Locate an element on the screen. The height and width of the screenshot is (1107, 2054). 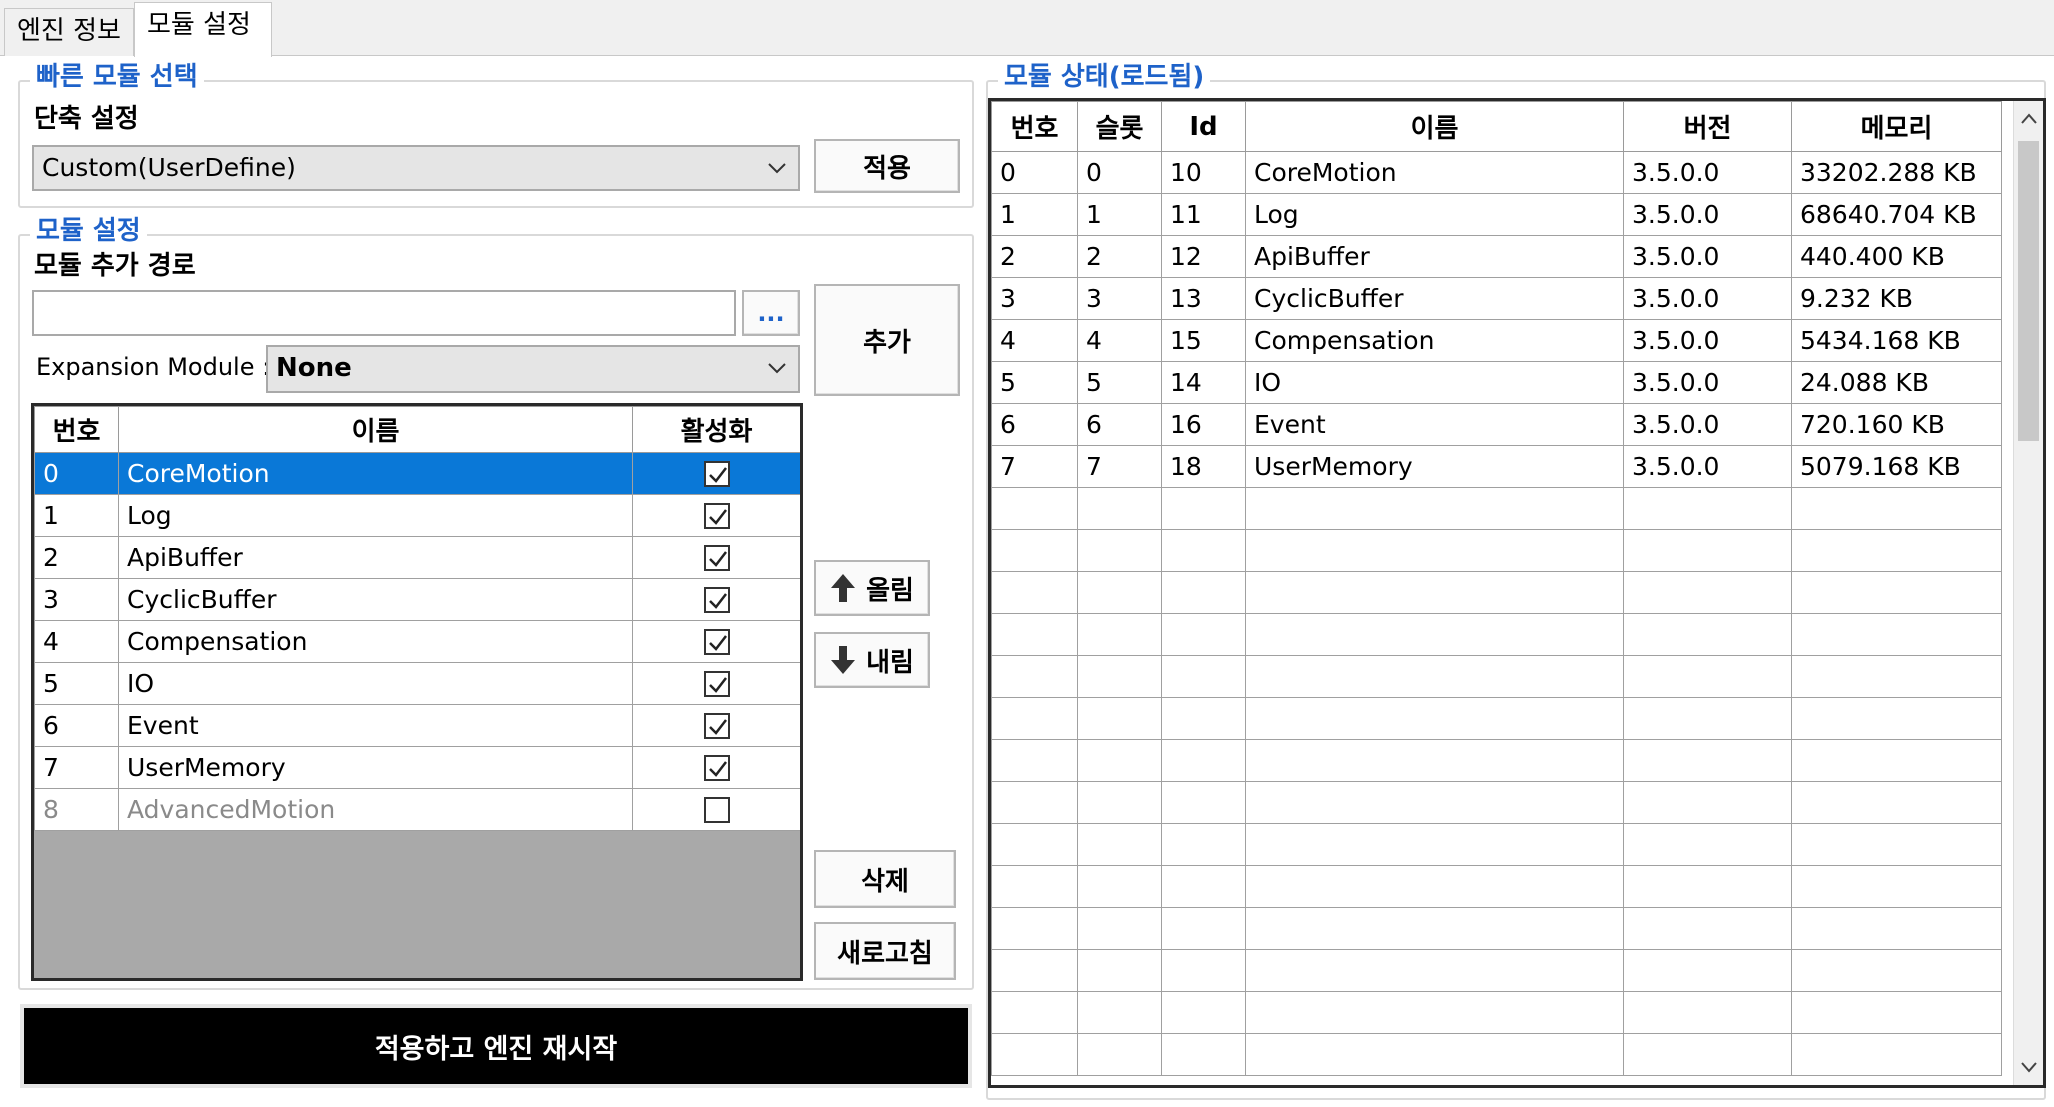
tab-engine-info: 엔진 정보 is located at coordinates (69, 32).